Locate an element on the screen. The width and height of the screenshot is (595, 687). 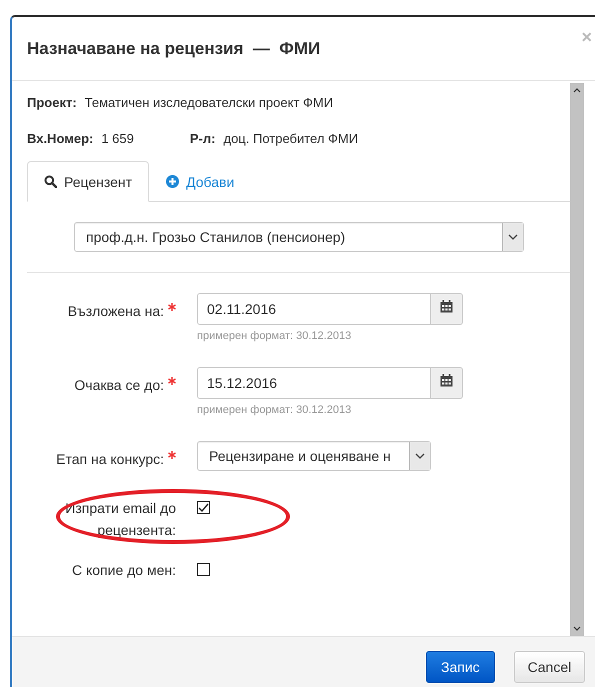
tab: Добави is located at coordinates (200, 181).